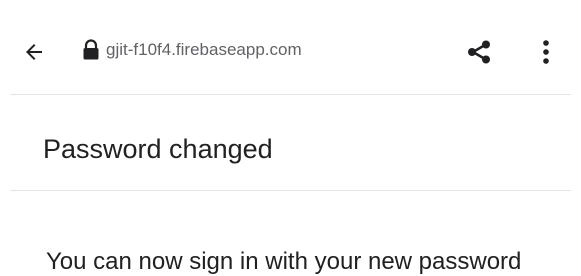 This screenshot has height=276, width=581. I want to click on more-options-button, so click(546, 52).